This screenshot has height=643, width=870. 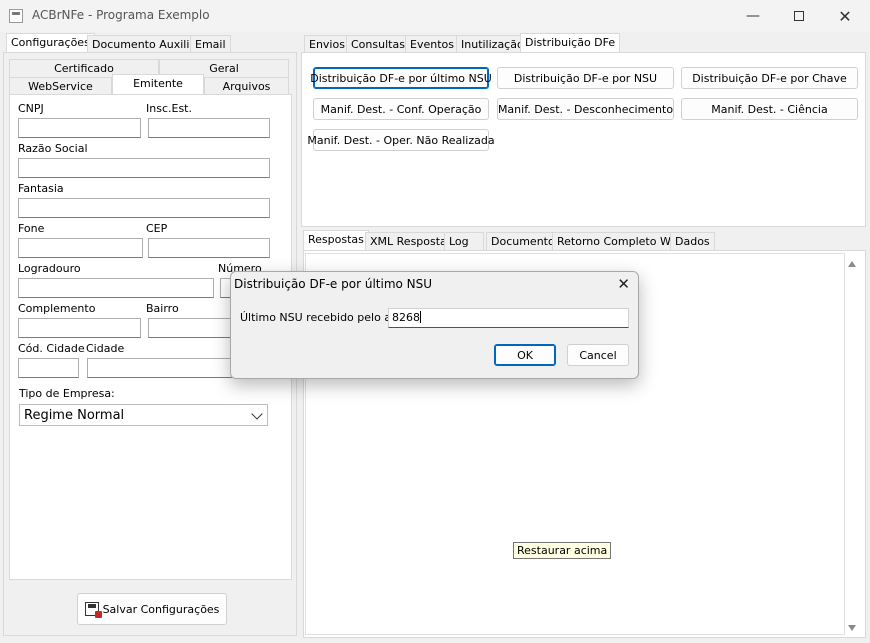 What do you see at coordinates (525, 355) in the screenshot?
I see `ok-button: OK` at bounding box center [525, 355].